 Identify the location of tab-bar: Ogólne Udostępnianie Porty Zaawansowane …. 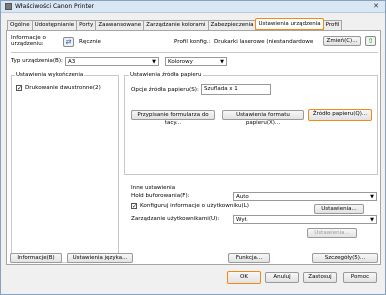
(175, 24).